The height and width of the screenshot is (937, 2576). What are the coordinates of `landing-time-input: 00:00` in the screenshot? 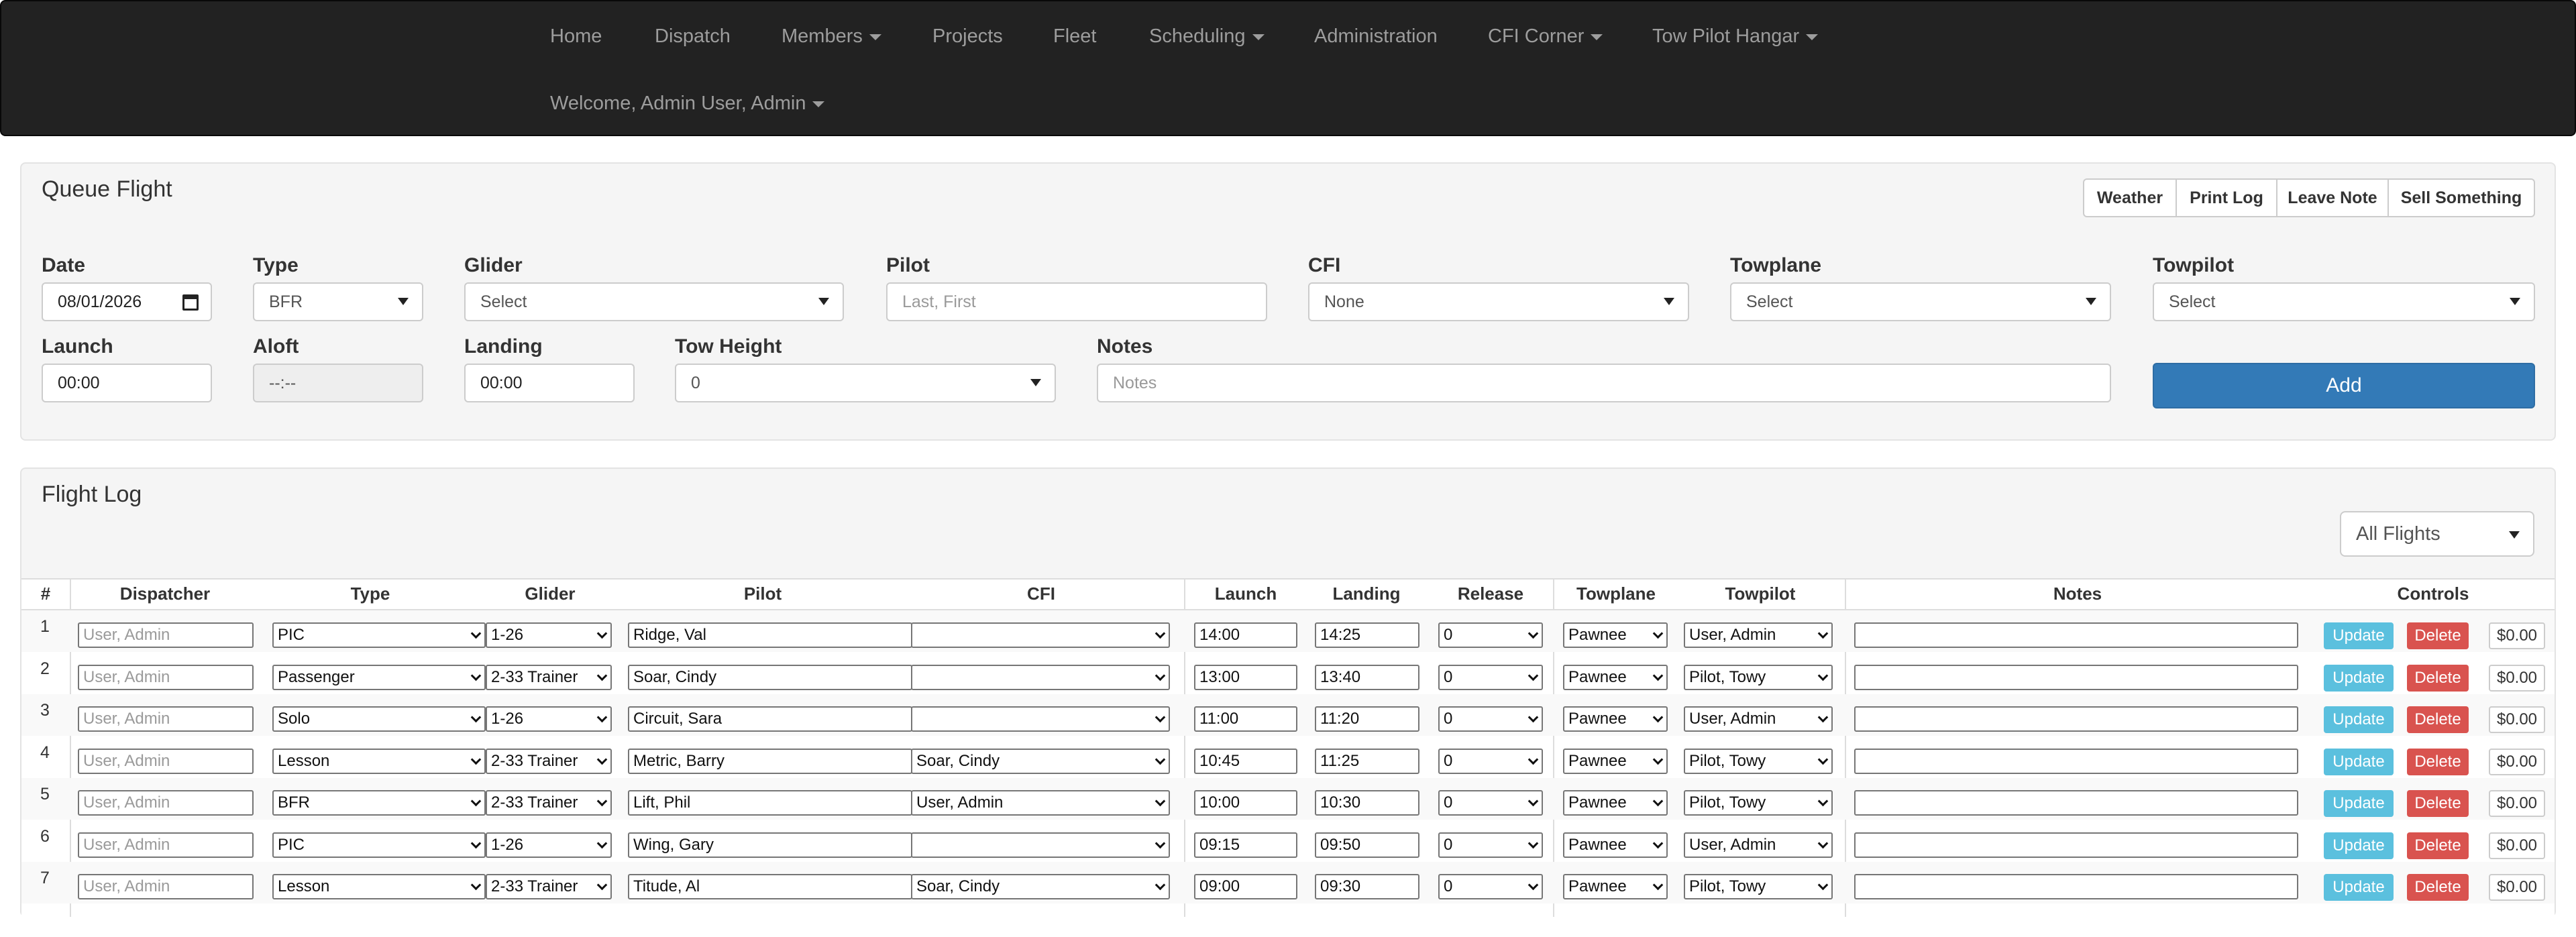 It's located at (549, 383).